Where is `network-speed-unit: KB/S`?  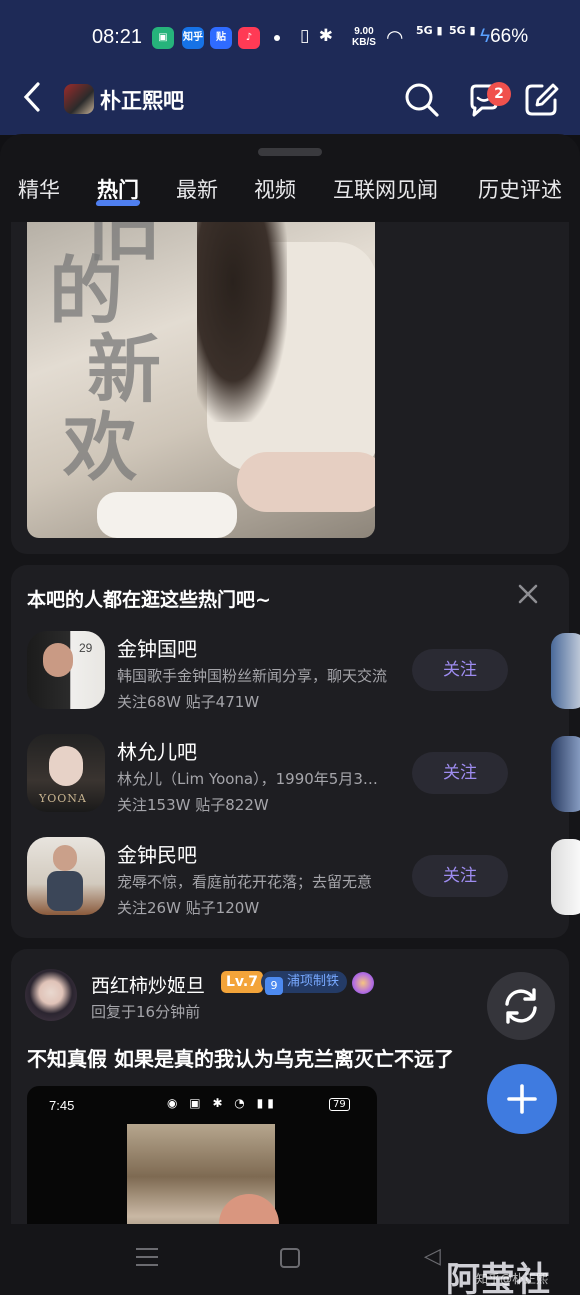 network-speed-unit: KB/S is located at coordinates (364, 42).